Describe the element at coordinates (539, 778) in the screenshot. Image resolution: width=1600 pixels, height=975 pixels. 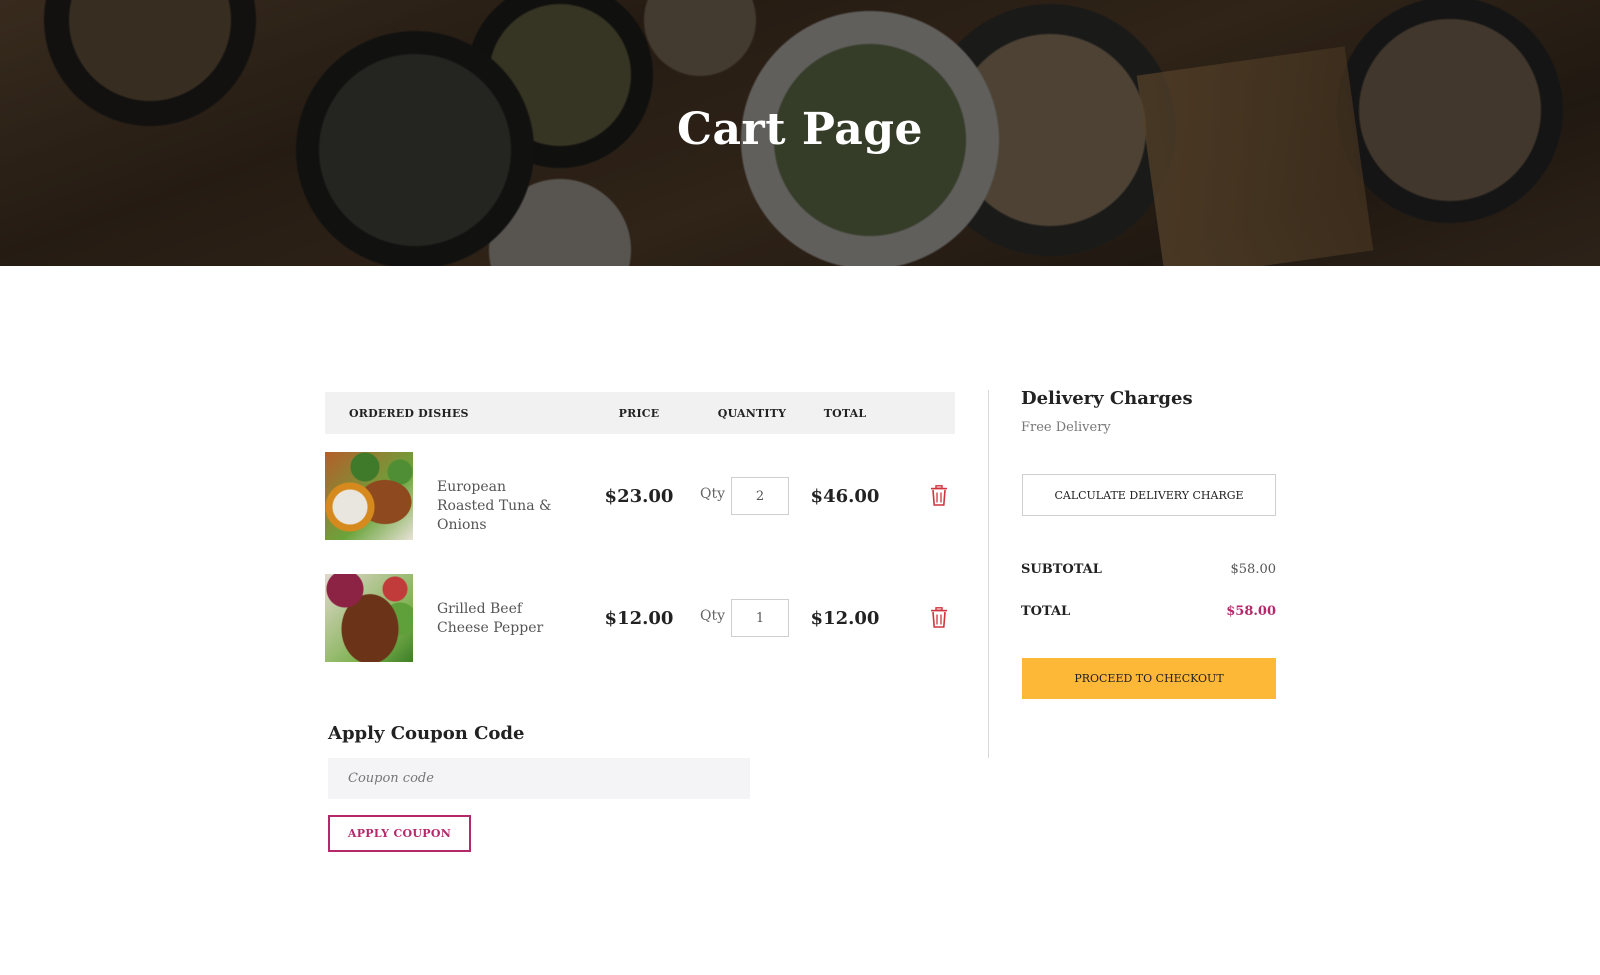
I see `coupon-code-input` at that location.